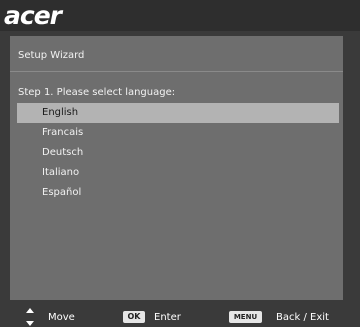 Image resolution: width=360 pixels, height=327 pixels. What do you see at coordinates (180, 15) in the screenshot?
I see `top-bar: acer` at bounding box center [180, 15].